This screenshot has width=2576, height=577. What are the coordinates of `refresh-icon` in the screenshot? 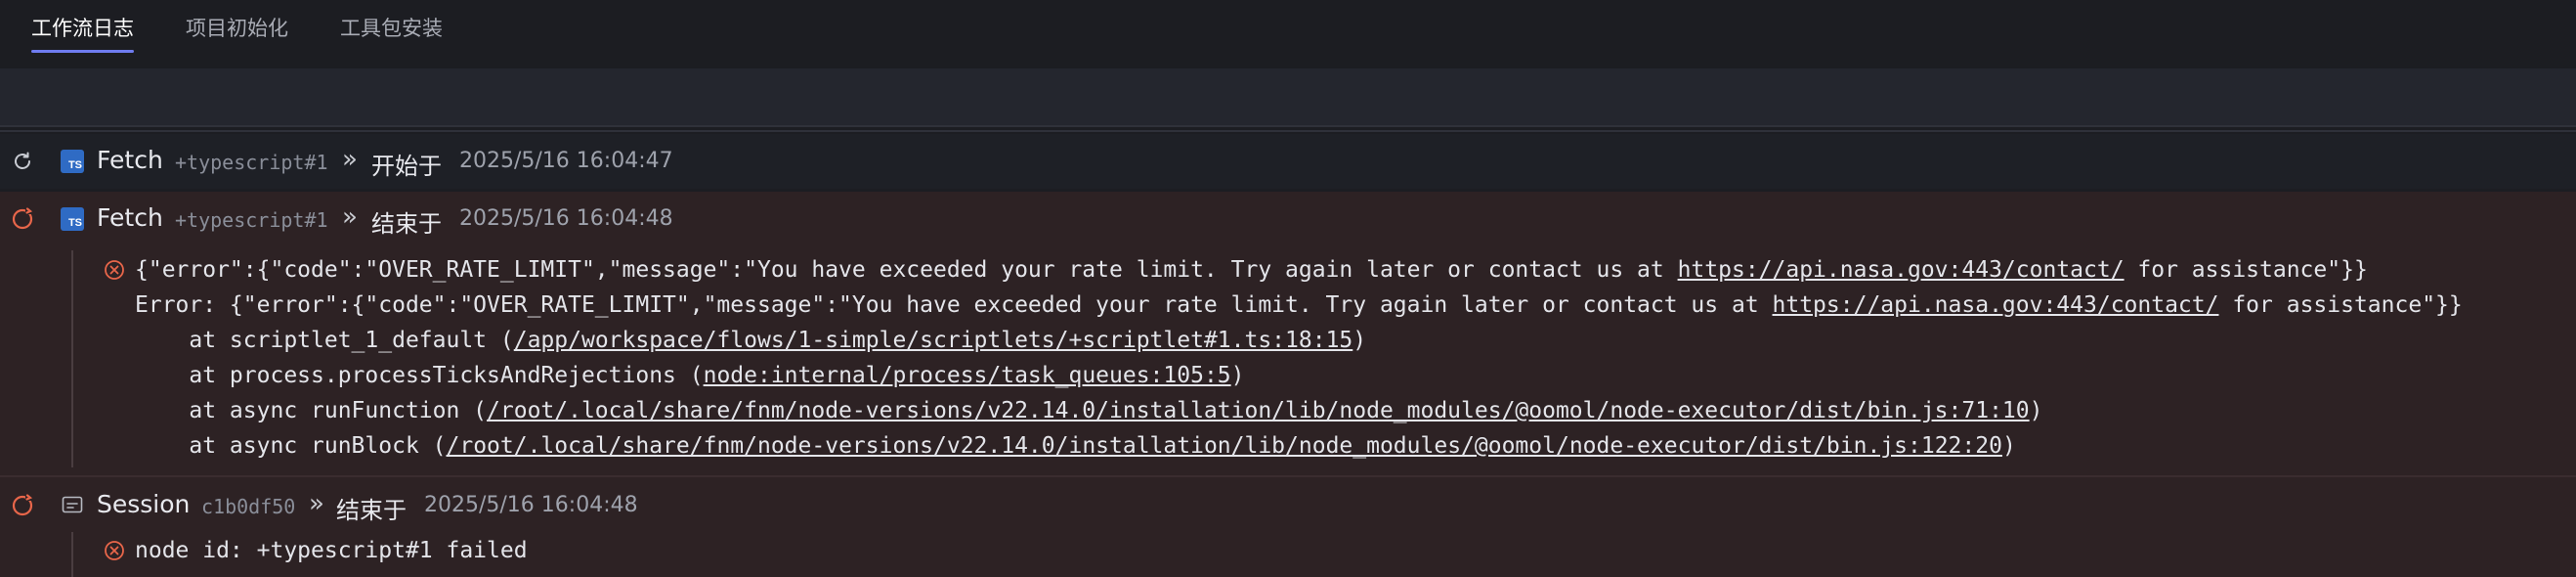 It's located at (22, 161).